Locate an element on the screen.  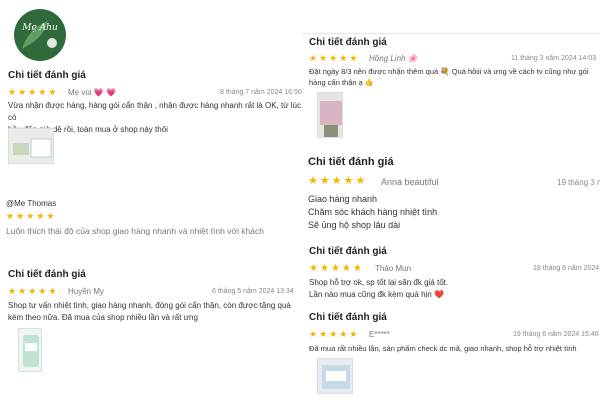
review-date: 8 tháng 7 năm 2024 16:50 is located at coordinates (261, 92).